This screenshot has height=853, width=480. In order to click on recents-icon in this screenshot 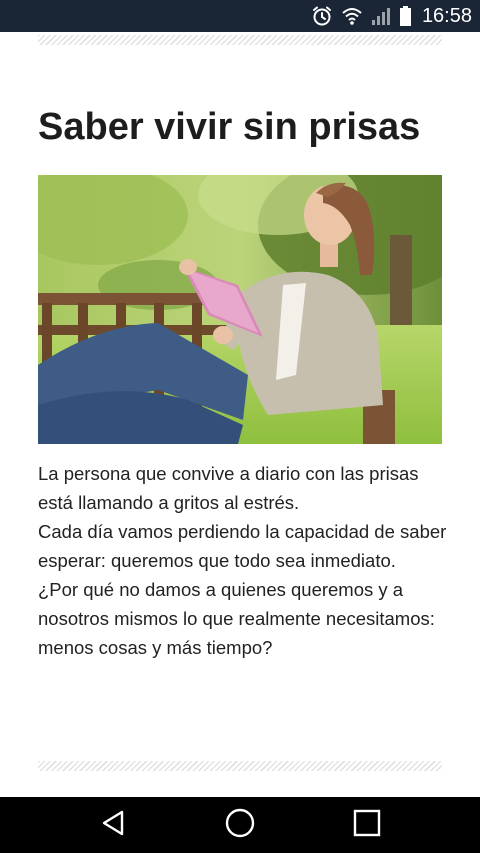, I will do `click(367, 825)`.